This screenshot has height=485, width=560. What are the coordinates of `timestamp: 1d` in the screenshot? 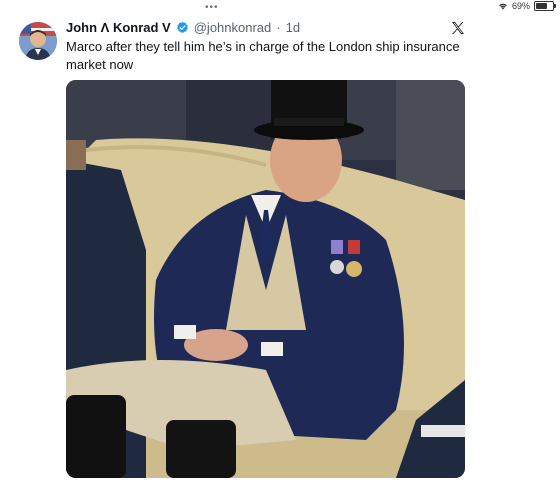 It's located at (293, 27).